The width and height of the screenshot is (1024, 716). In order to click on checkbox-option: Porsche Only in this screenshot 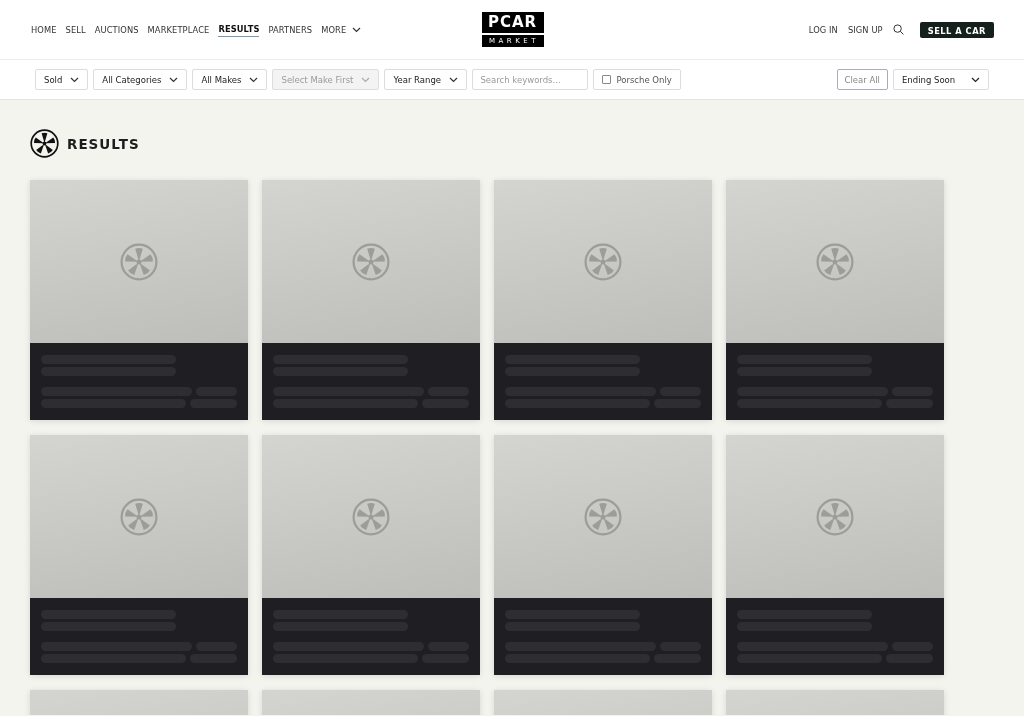, I will do `click(637, 79)`.